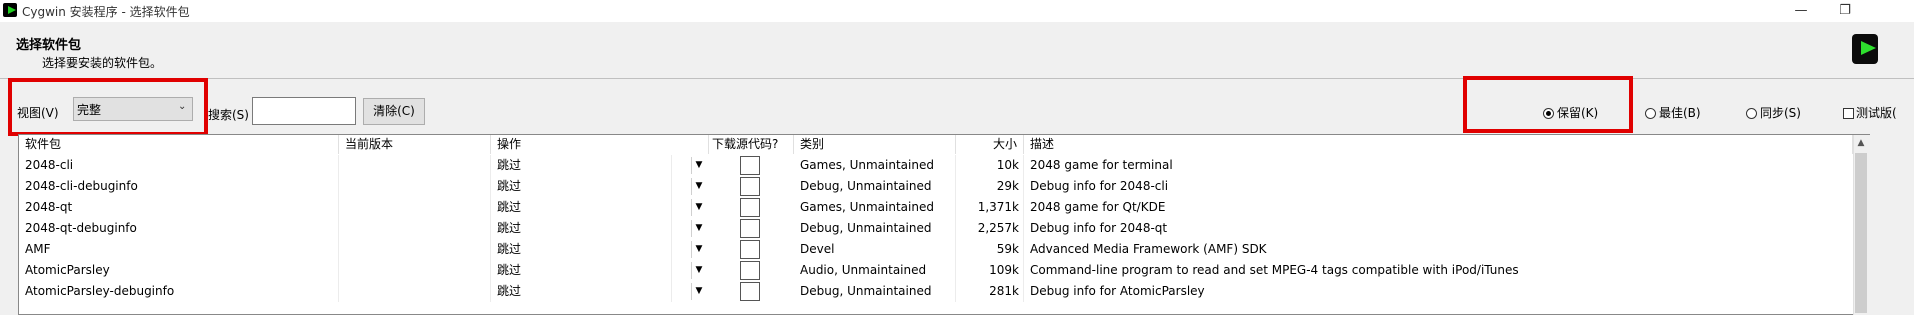 The image size is (1914, 315). What do you see at coordinates (1801, 11) in the screenshot?
I see `minimize-button: —` at bounding box center [1801, 11].